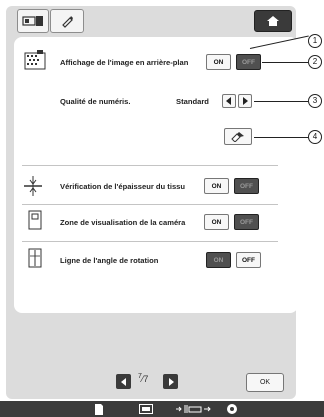 This screenshot has height=417, width=324. I want to click on callout-3: 3, so click(315, 101).